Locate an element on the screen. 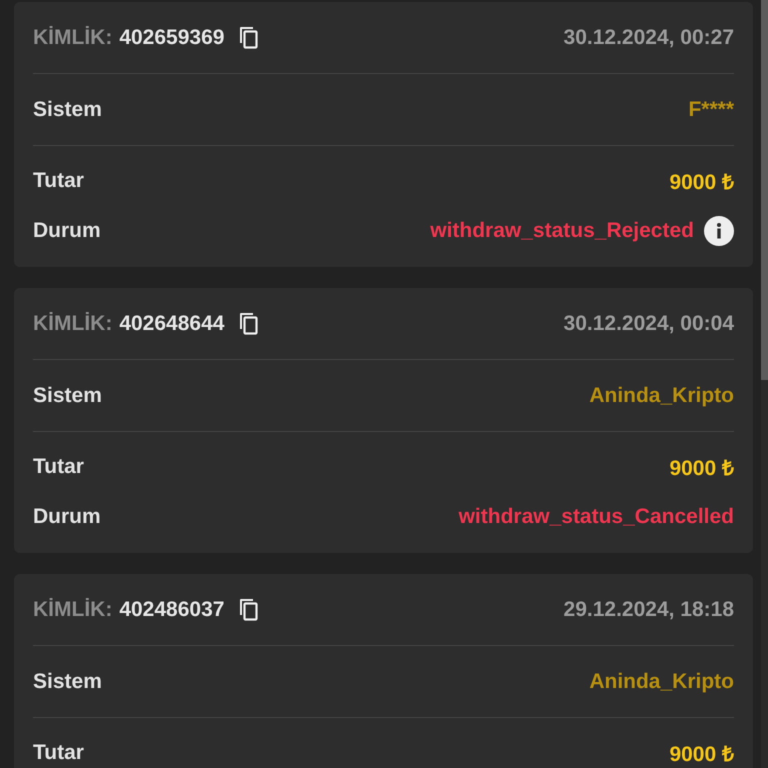 The image size is (768, 768). transaction-id: 402648644 is located at coordinates (171, 324).